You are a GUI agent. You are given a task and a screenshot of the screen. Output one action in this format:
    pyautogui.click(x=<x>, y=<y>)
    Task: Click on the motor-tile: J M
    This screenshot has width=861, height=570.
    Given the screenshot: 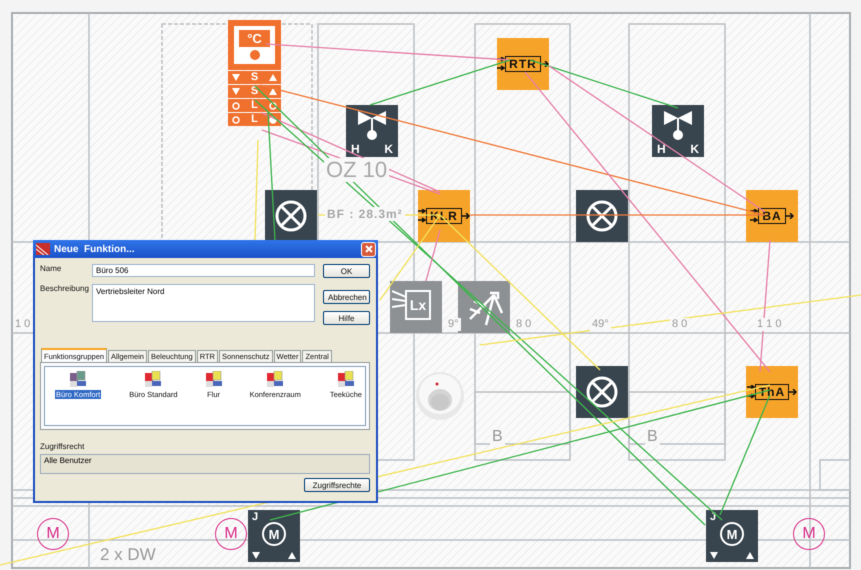 What is the action you would take?
    pyautogui.click(x=274, y=536)
    